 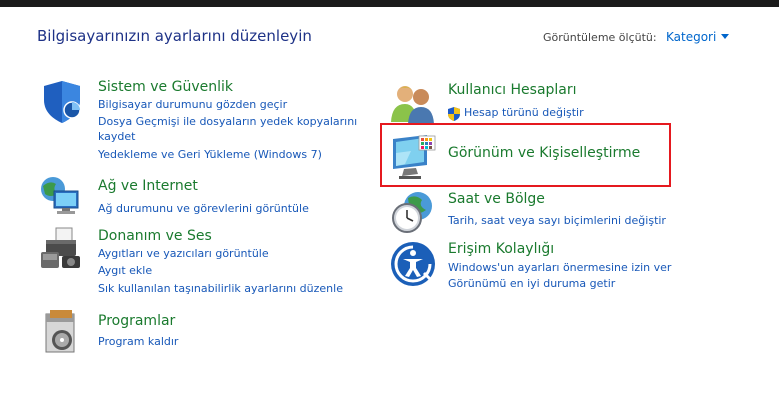 What do you see at coordinates (725, 36) in the screenshot?
I see `chevron-down-icon` at bounding box center [725, 36].